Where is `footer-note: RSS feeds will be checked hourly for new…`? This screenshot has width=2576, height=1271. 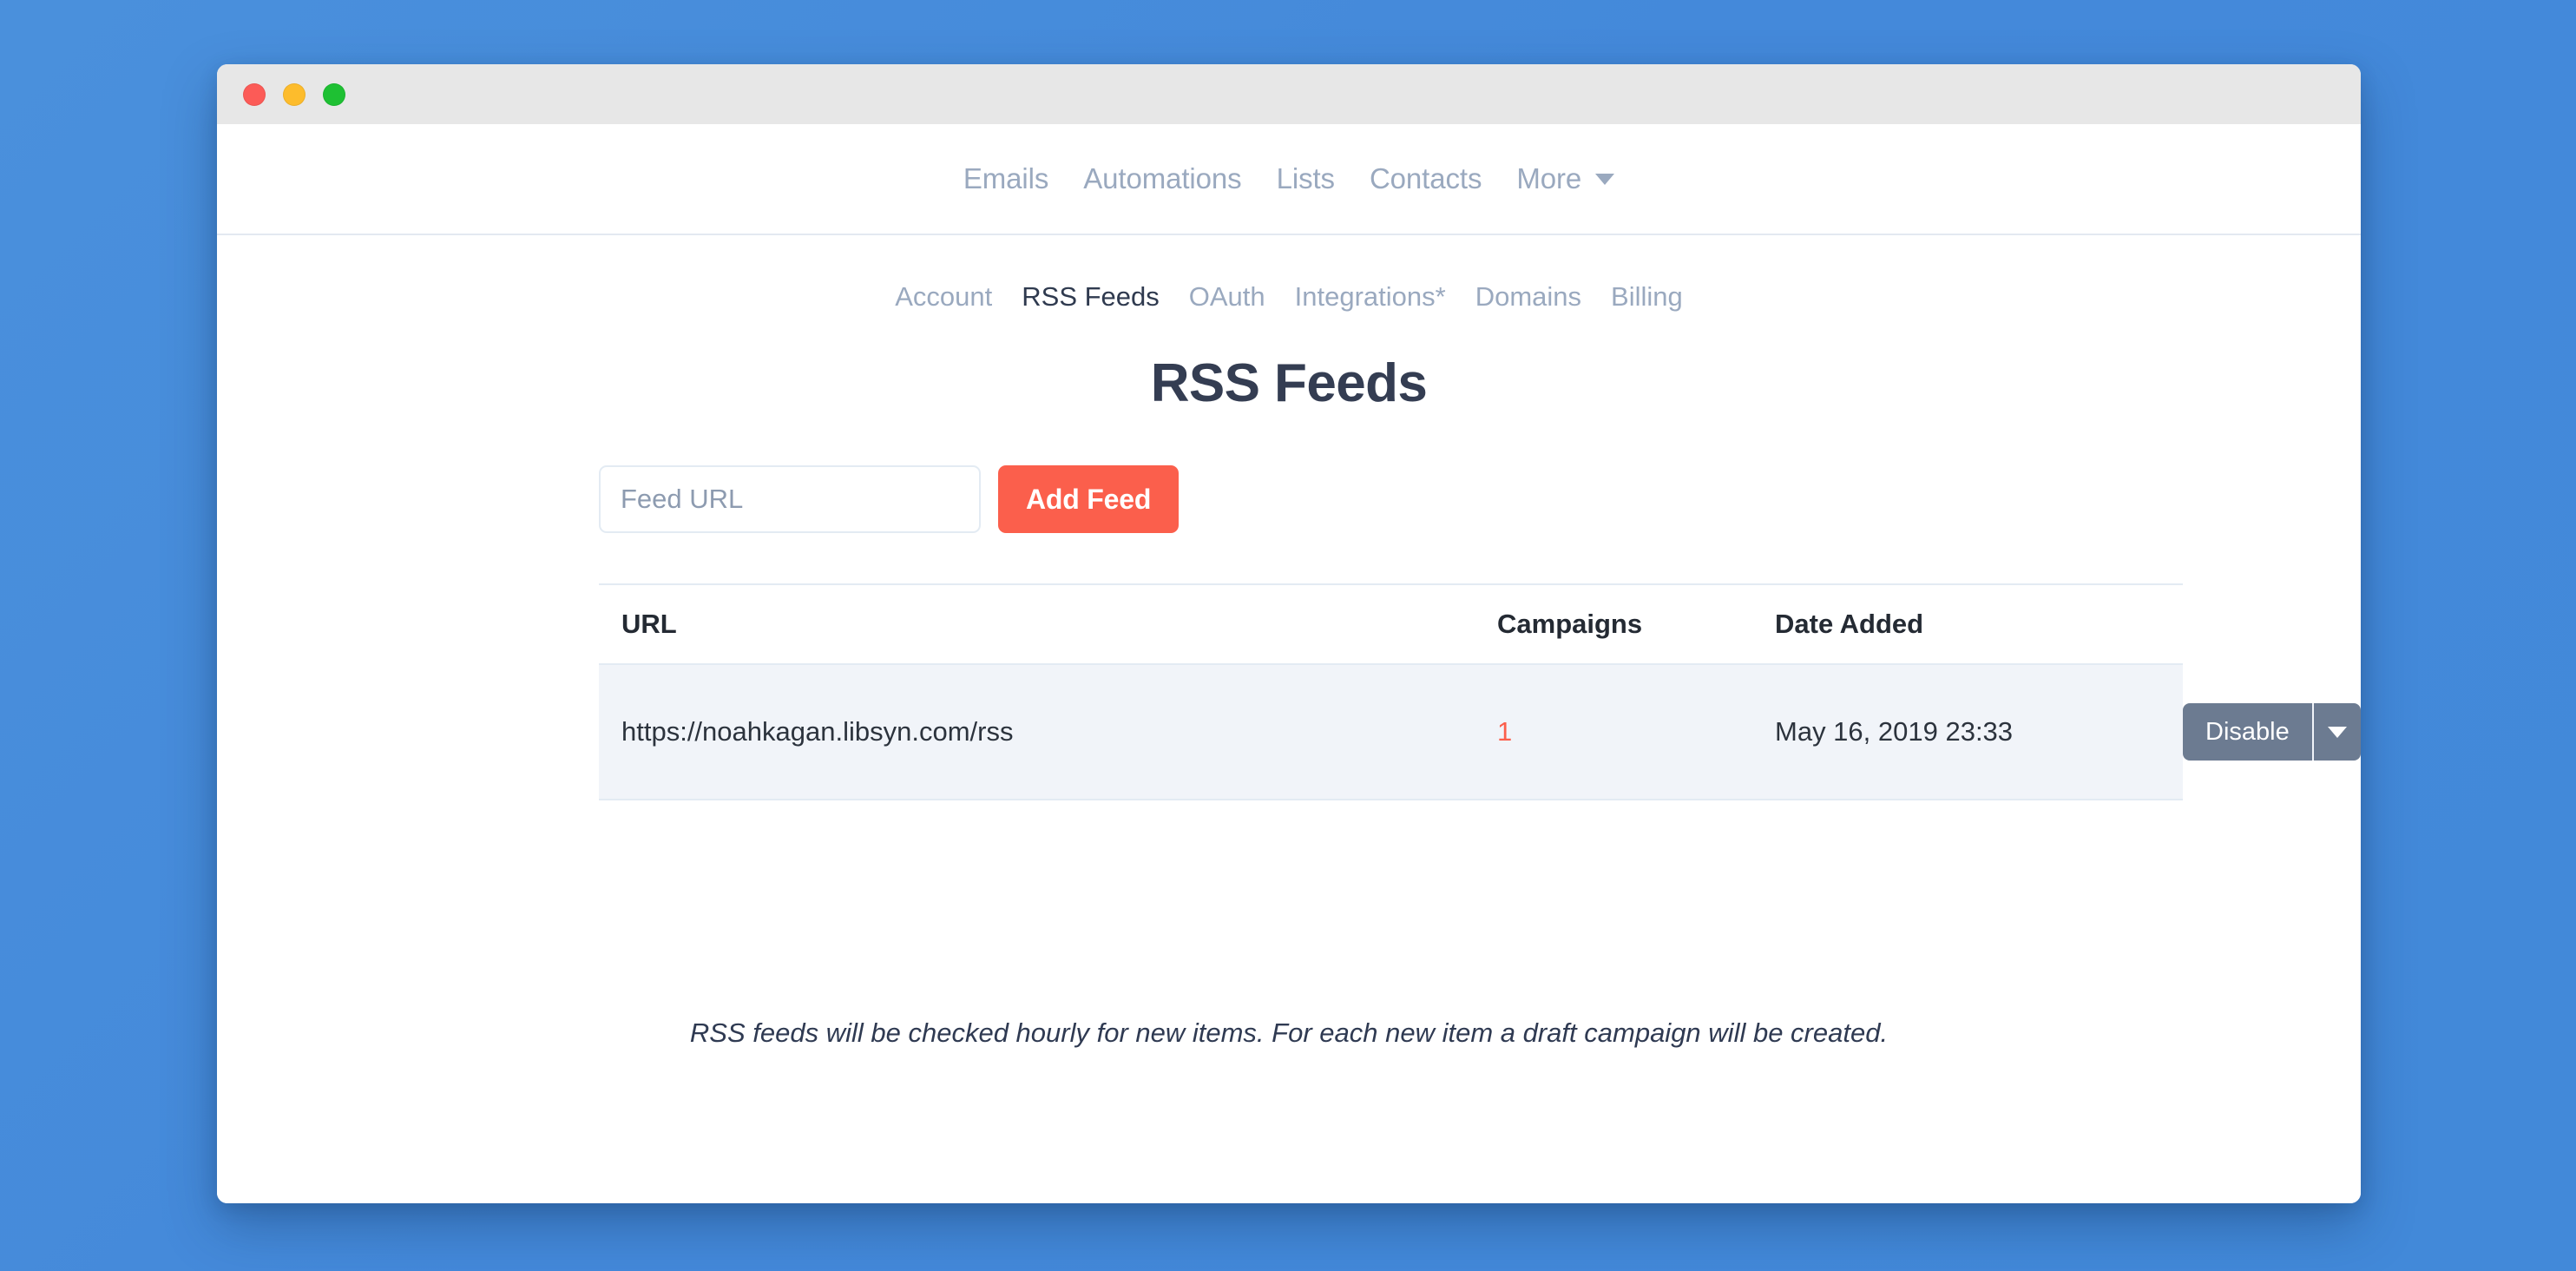 footer-note: RSS feeds will be checked hourly for new… is located at coordinates (1289, 1032).